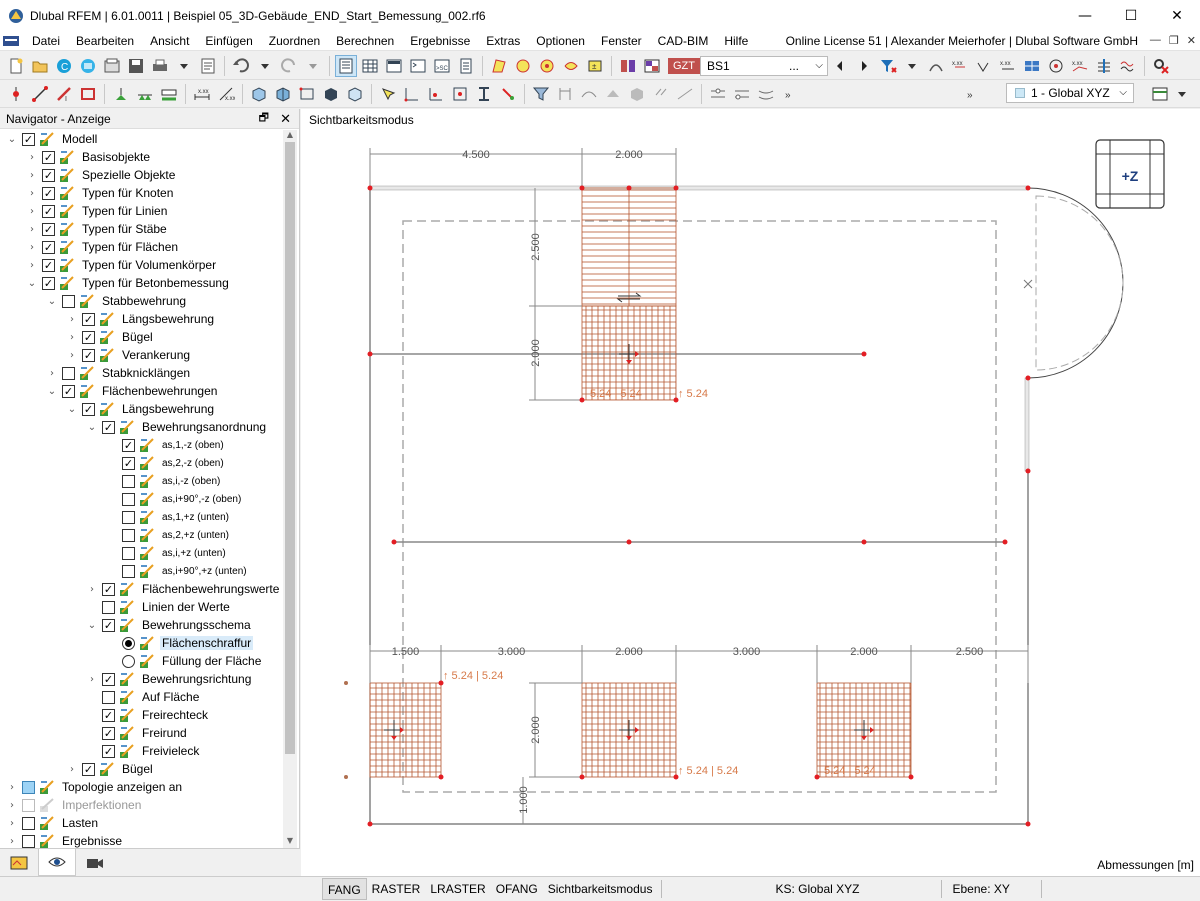 Image resolution: width=1200 pixels, height=901 pixels. Describe the element at coordinates (790, 94) in the screenshot. I see `more-tools-icon: »` at that location.